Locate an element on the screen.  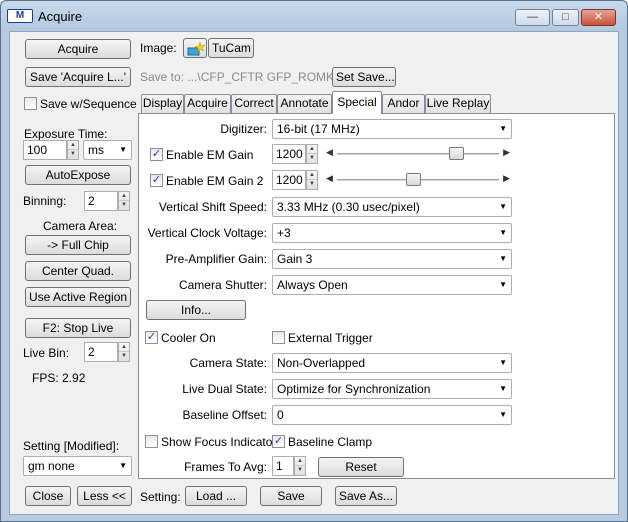
tab-live-replay: Live Replay is located at coordinates (458, 103).